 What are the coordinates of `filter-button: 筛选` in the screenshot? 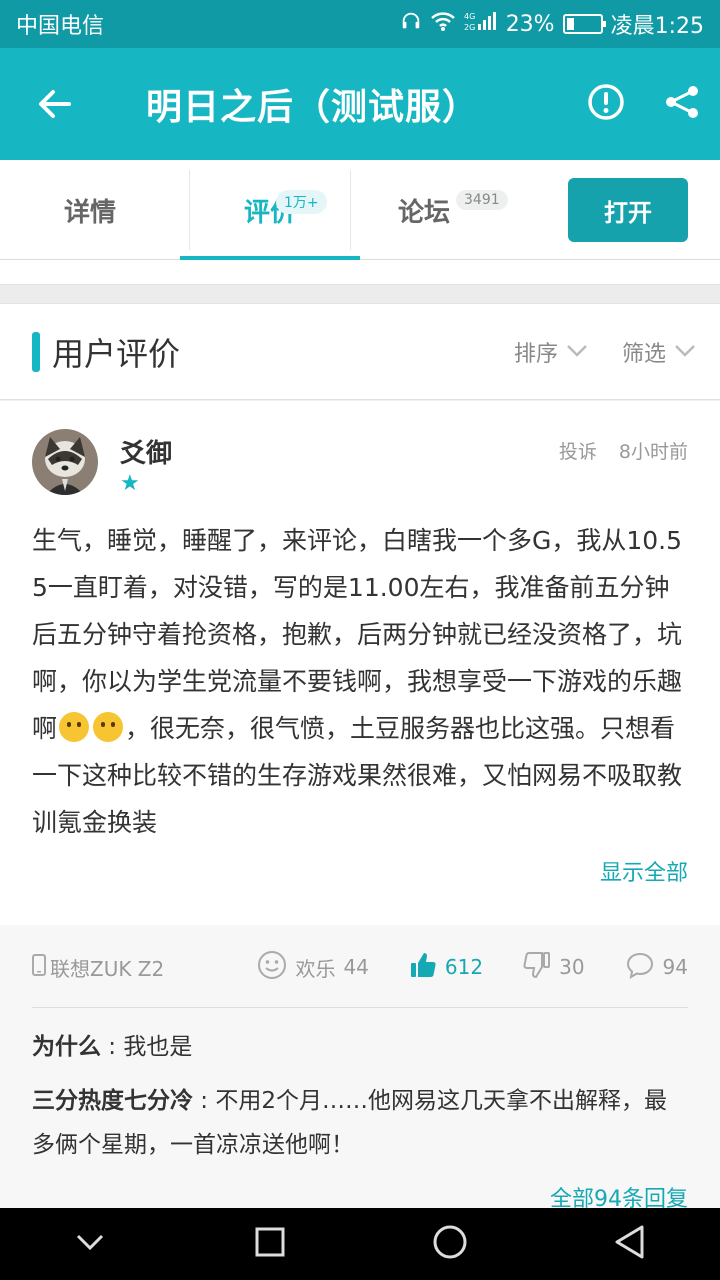 It's located at (659, 352).